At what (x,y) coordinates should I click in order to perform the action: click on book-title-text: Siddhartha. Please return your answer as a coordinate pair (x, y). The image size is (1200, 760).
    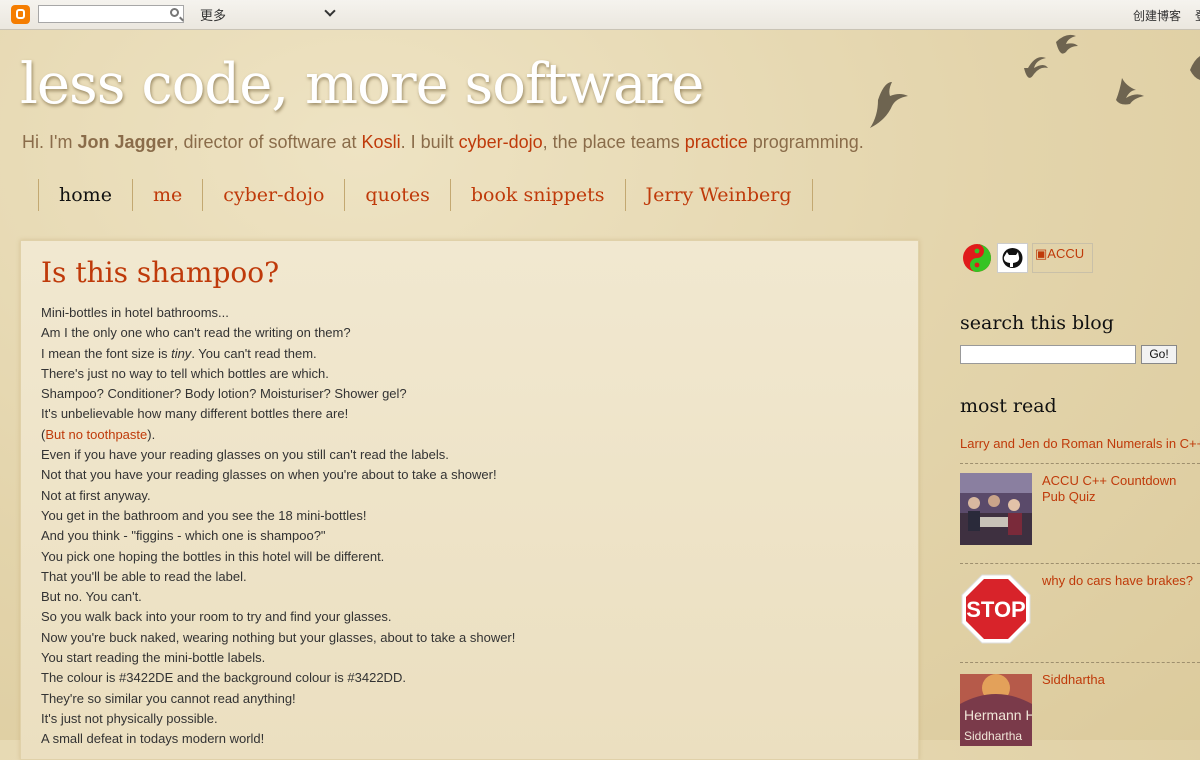
    Looking at the image, I should click on (993, 736).